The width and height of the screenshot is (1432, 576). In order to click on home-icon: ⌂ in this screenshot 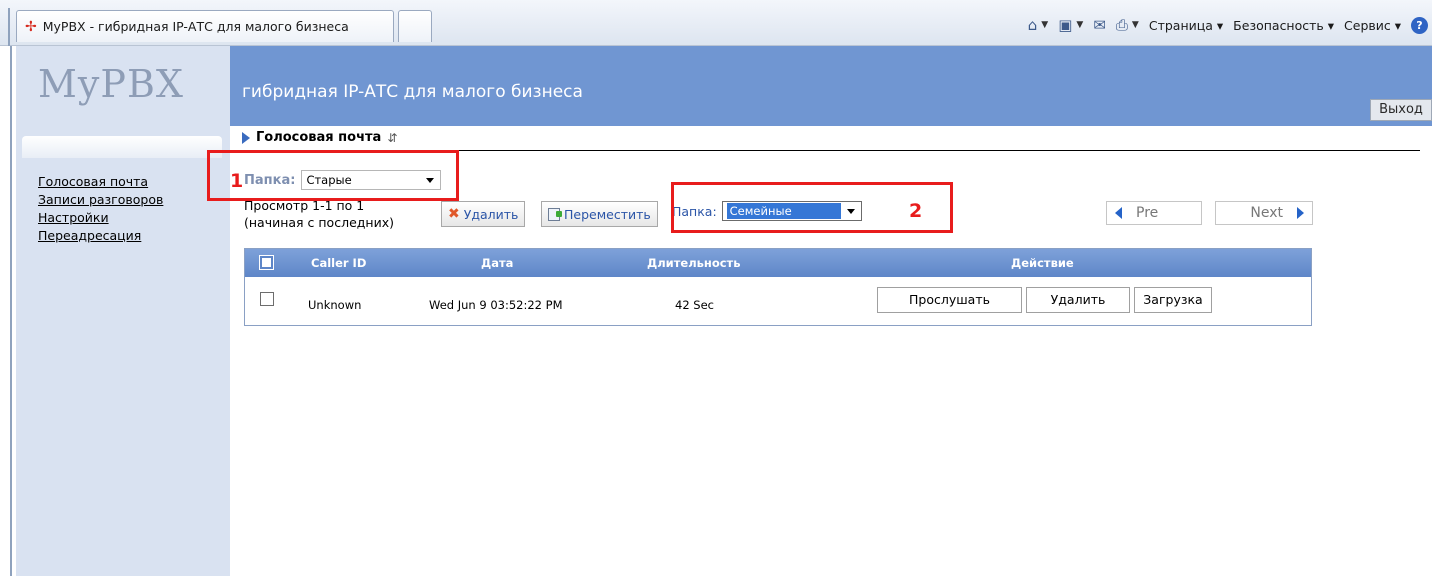, I will do `click(1033, 25)`.